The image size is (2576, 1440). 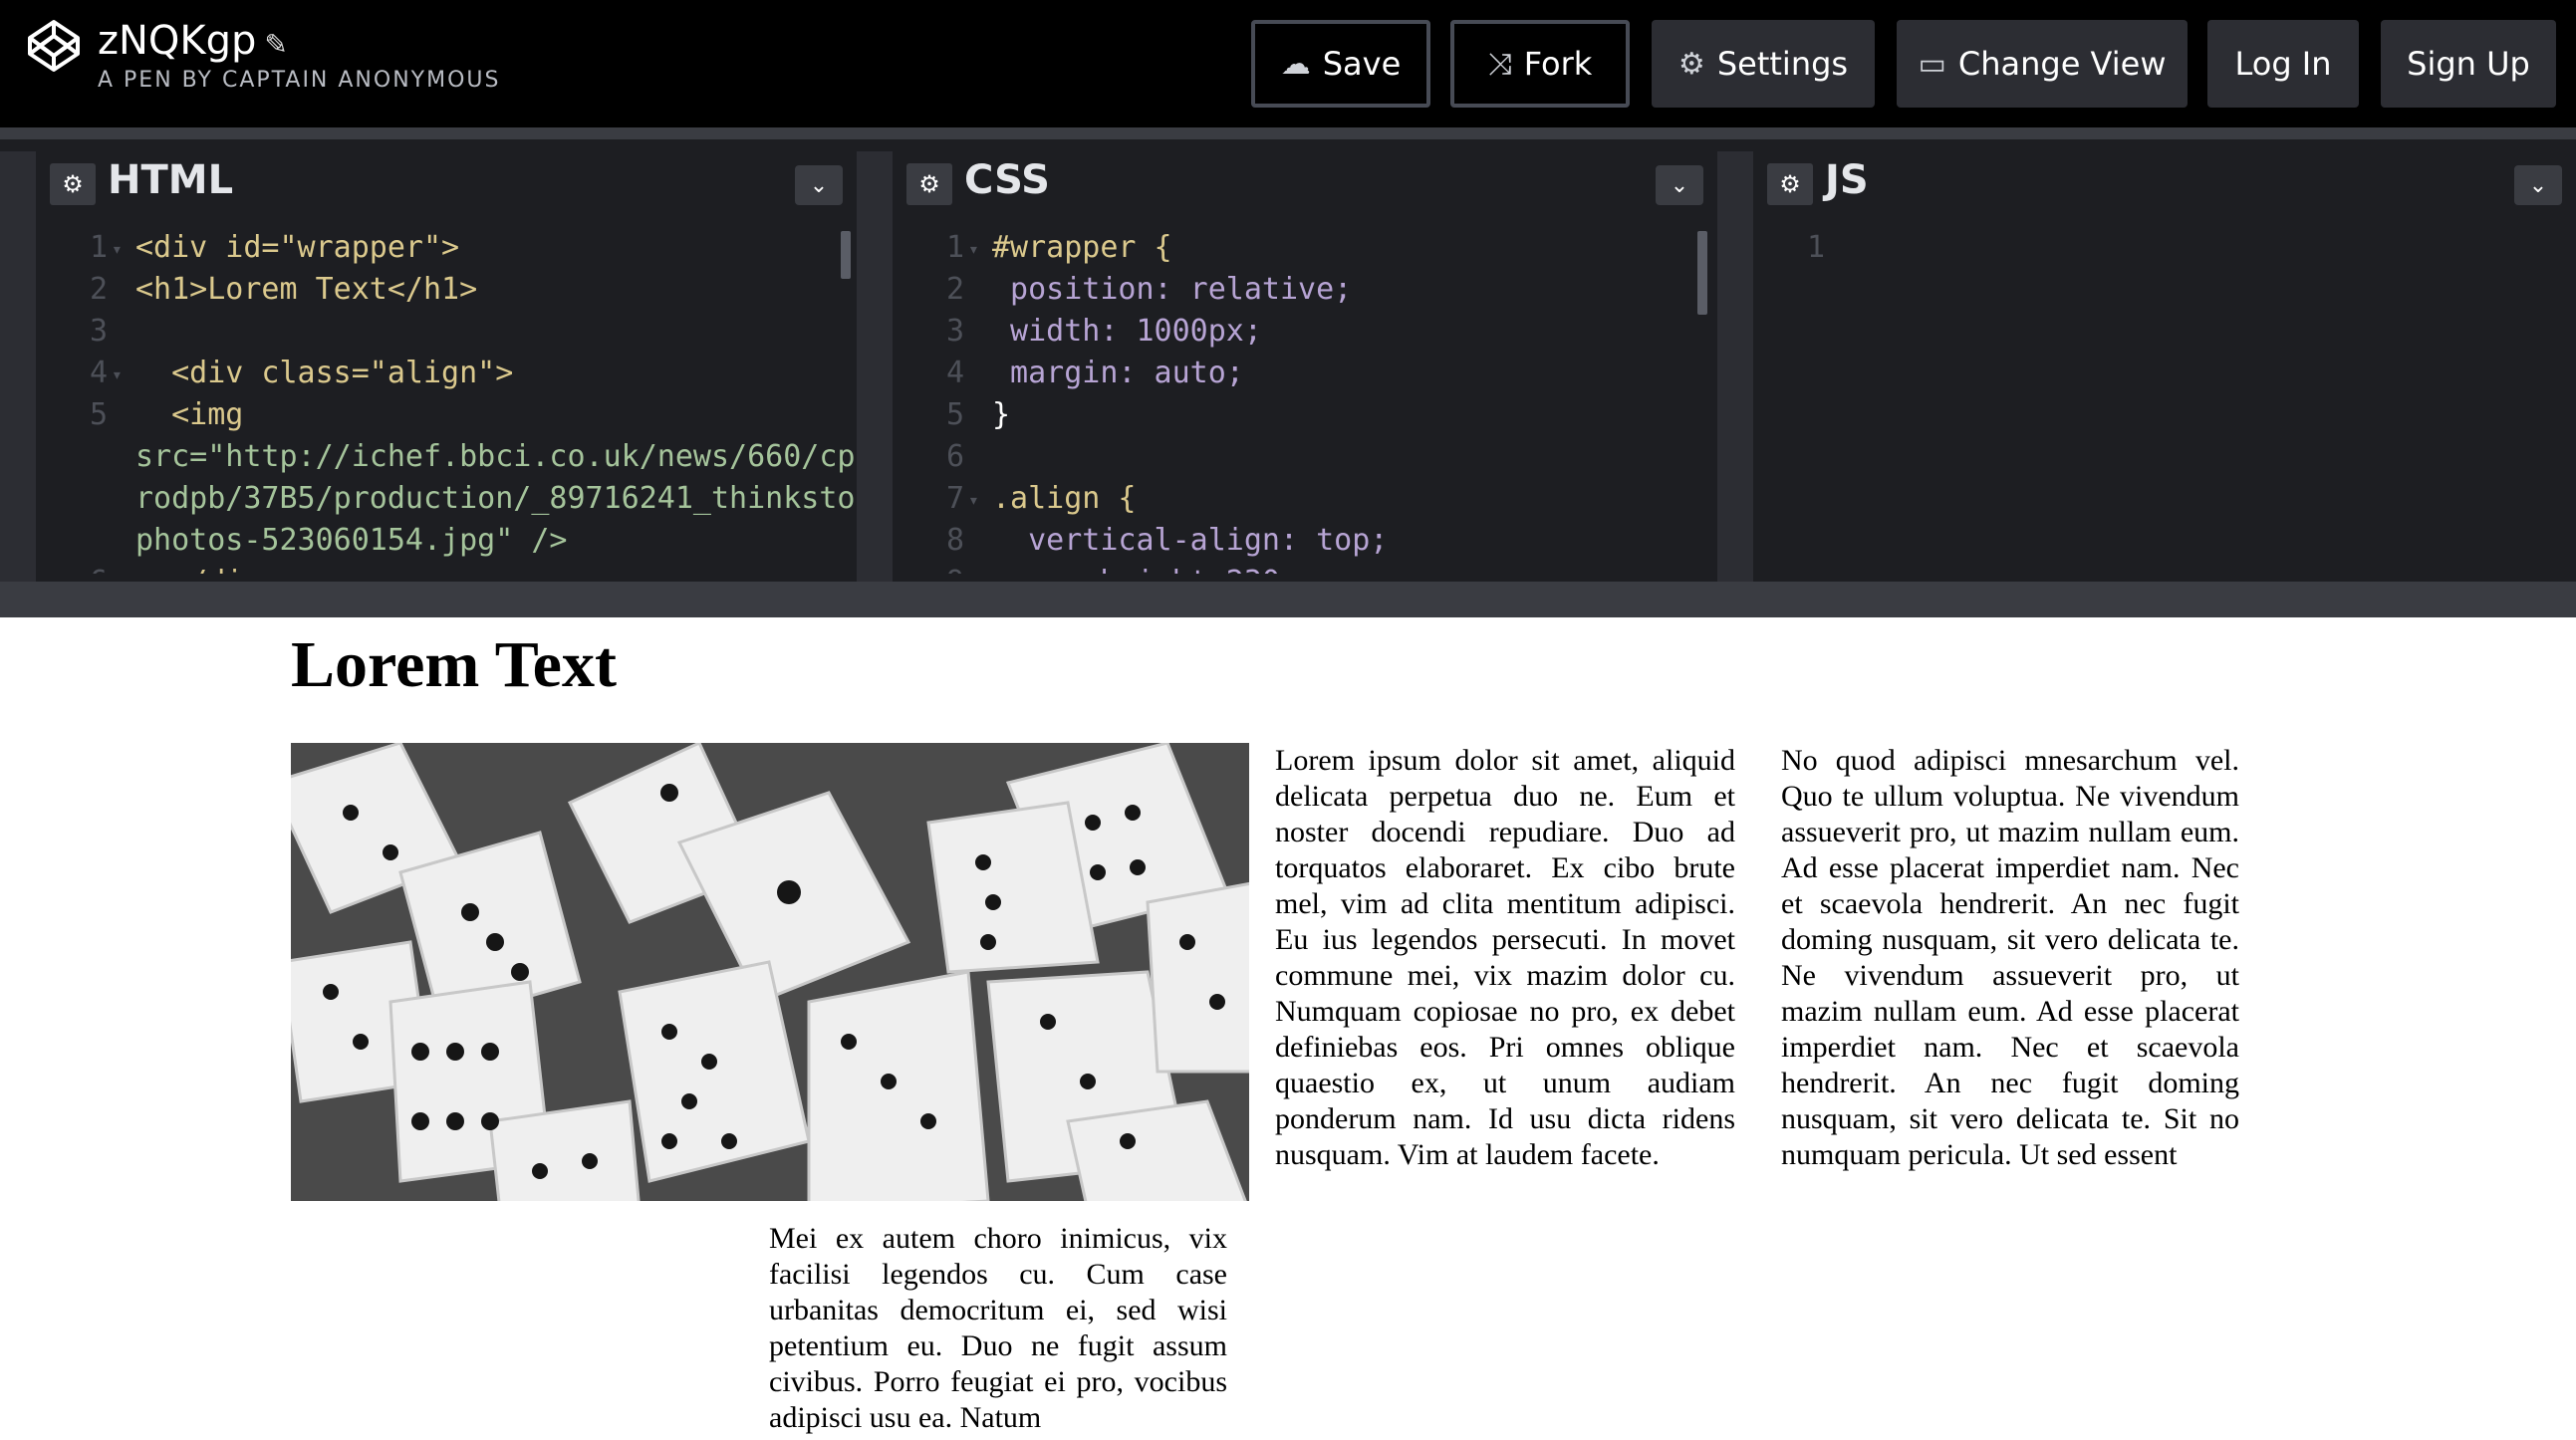 I want to click on html-scrollbar, so click(x=846, y=255).